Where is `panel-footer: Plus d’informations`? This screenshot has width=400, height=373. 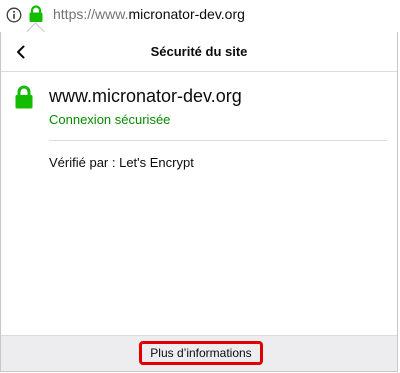 panel-footer: Plus d’informations is located at coordinates (199, 353).